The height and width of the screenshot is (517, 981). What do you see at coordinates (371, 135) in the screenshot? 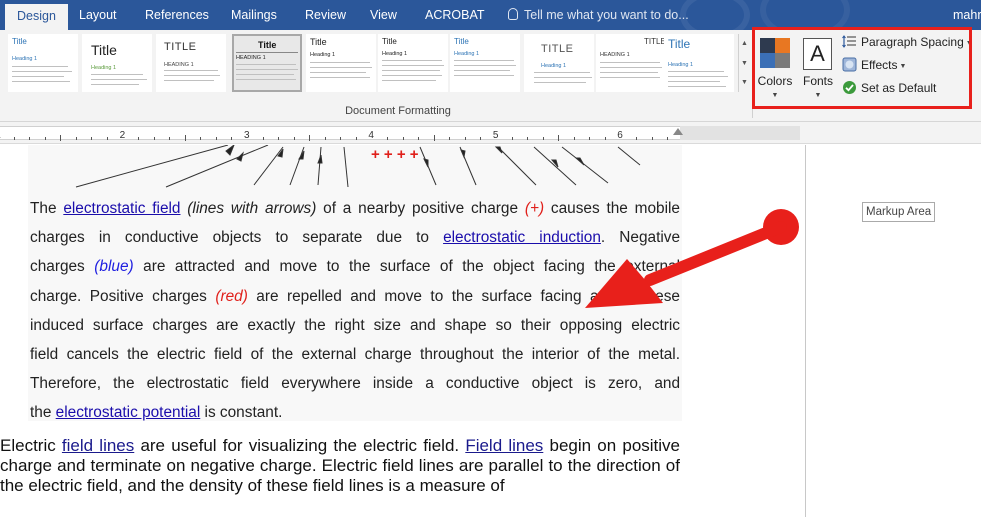
I see `ruler-number: 4` at bounding box center [371, 135].